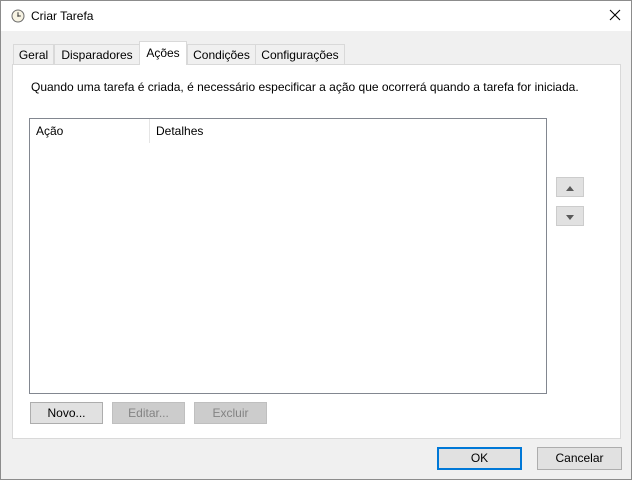 The height and width of the screenshot is (480, 632). I want to click on window-title: Criar Tarefa, so click(62, 16).